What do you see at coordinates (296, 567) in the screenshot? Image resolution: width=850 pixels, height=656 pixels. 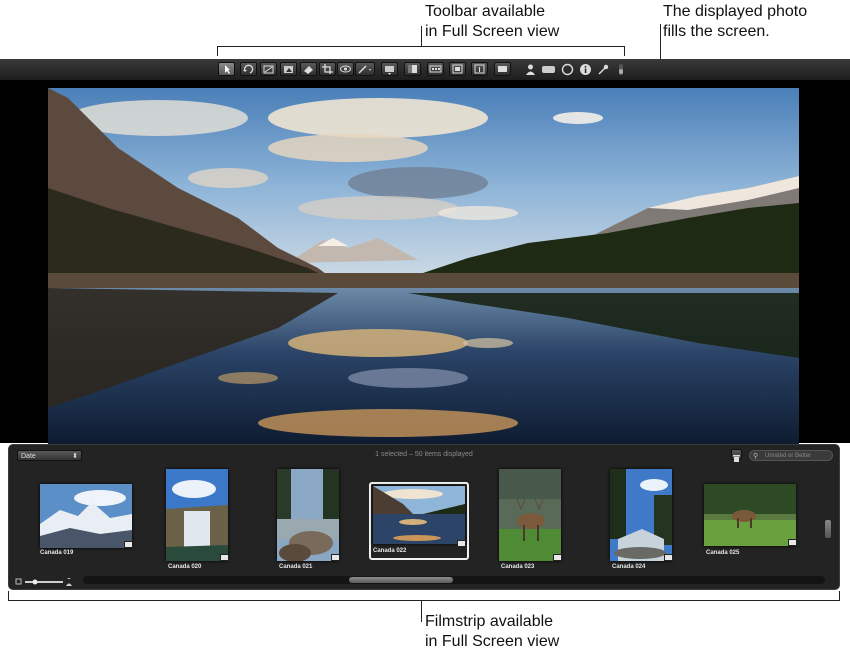 I see `thumbnail-caption: Canada 021` at bounding box center [296, 567].